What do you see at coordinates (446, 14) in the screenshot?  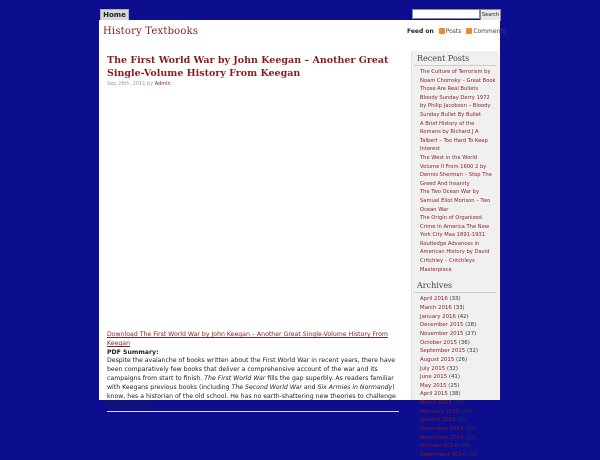 I see `search-input` at bounding box center [446, 14].